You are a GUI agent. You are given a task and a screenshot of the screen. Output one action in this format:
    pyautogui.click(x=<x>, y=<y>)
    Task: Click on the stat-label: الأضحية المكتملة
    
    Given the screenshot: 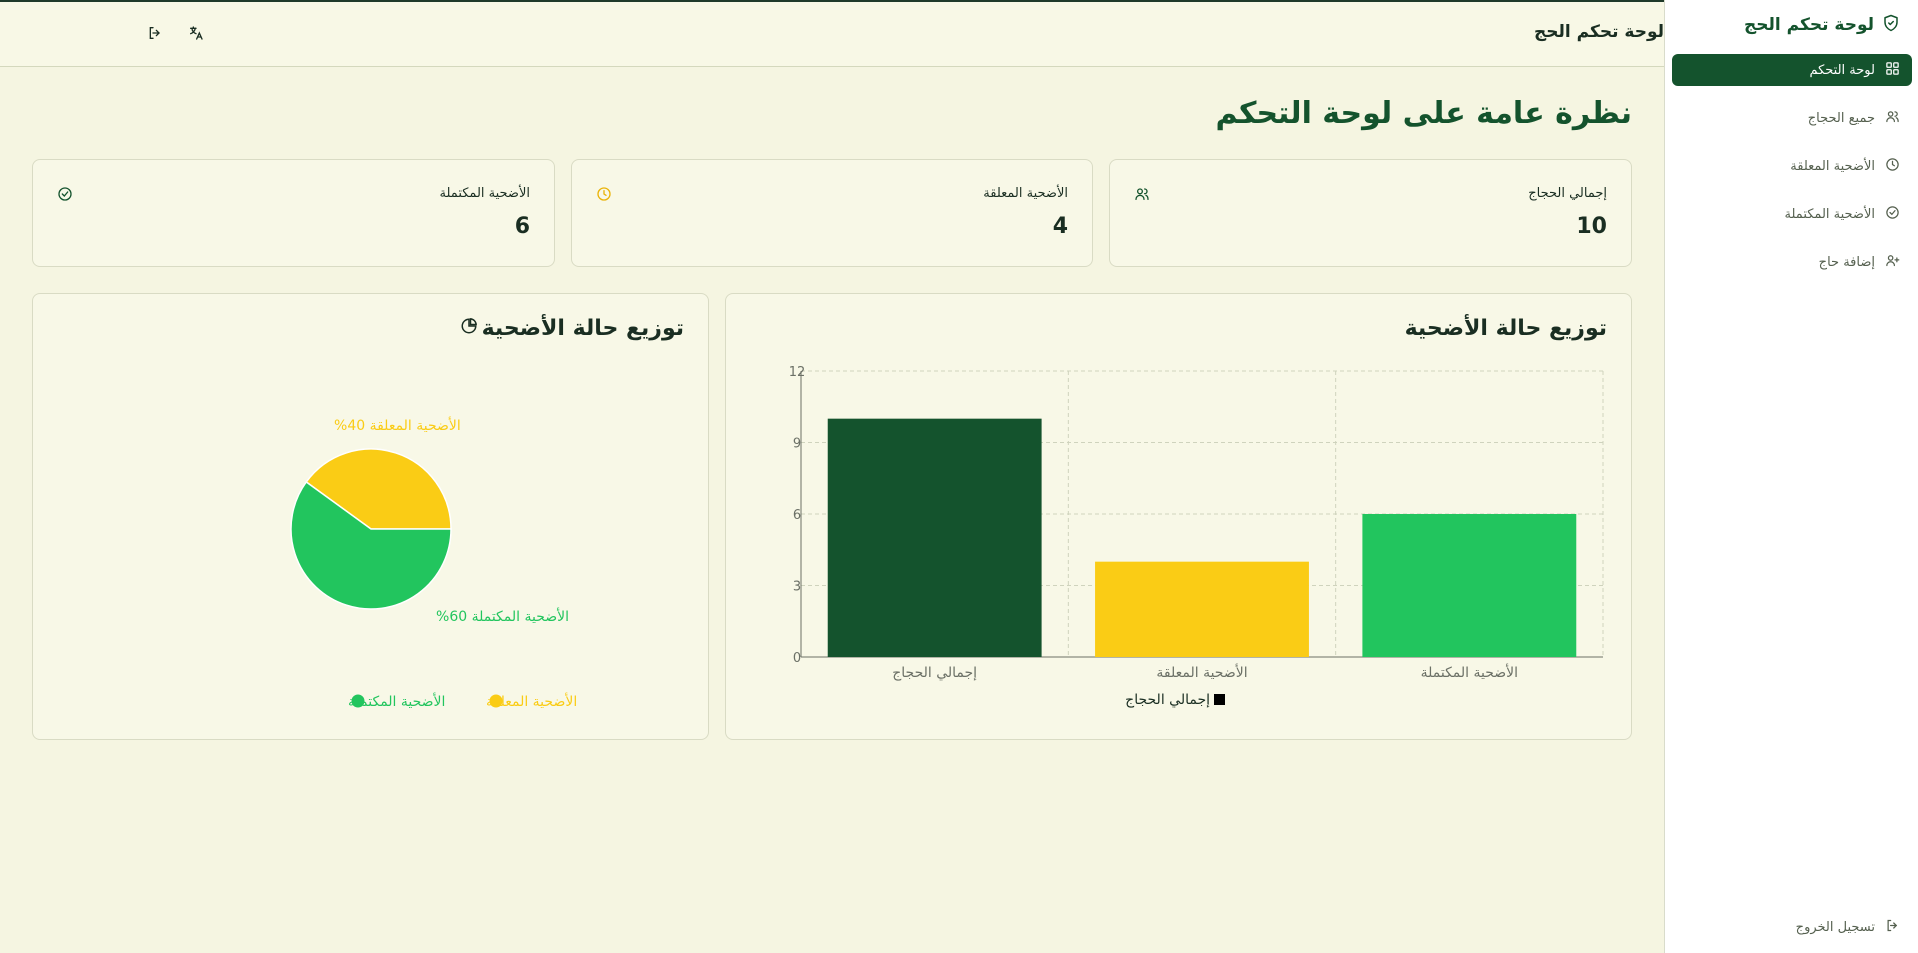 What is the action you would take?
    pyautogui.click(x=484, y=193)
    